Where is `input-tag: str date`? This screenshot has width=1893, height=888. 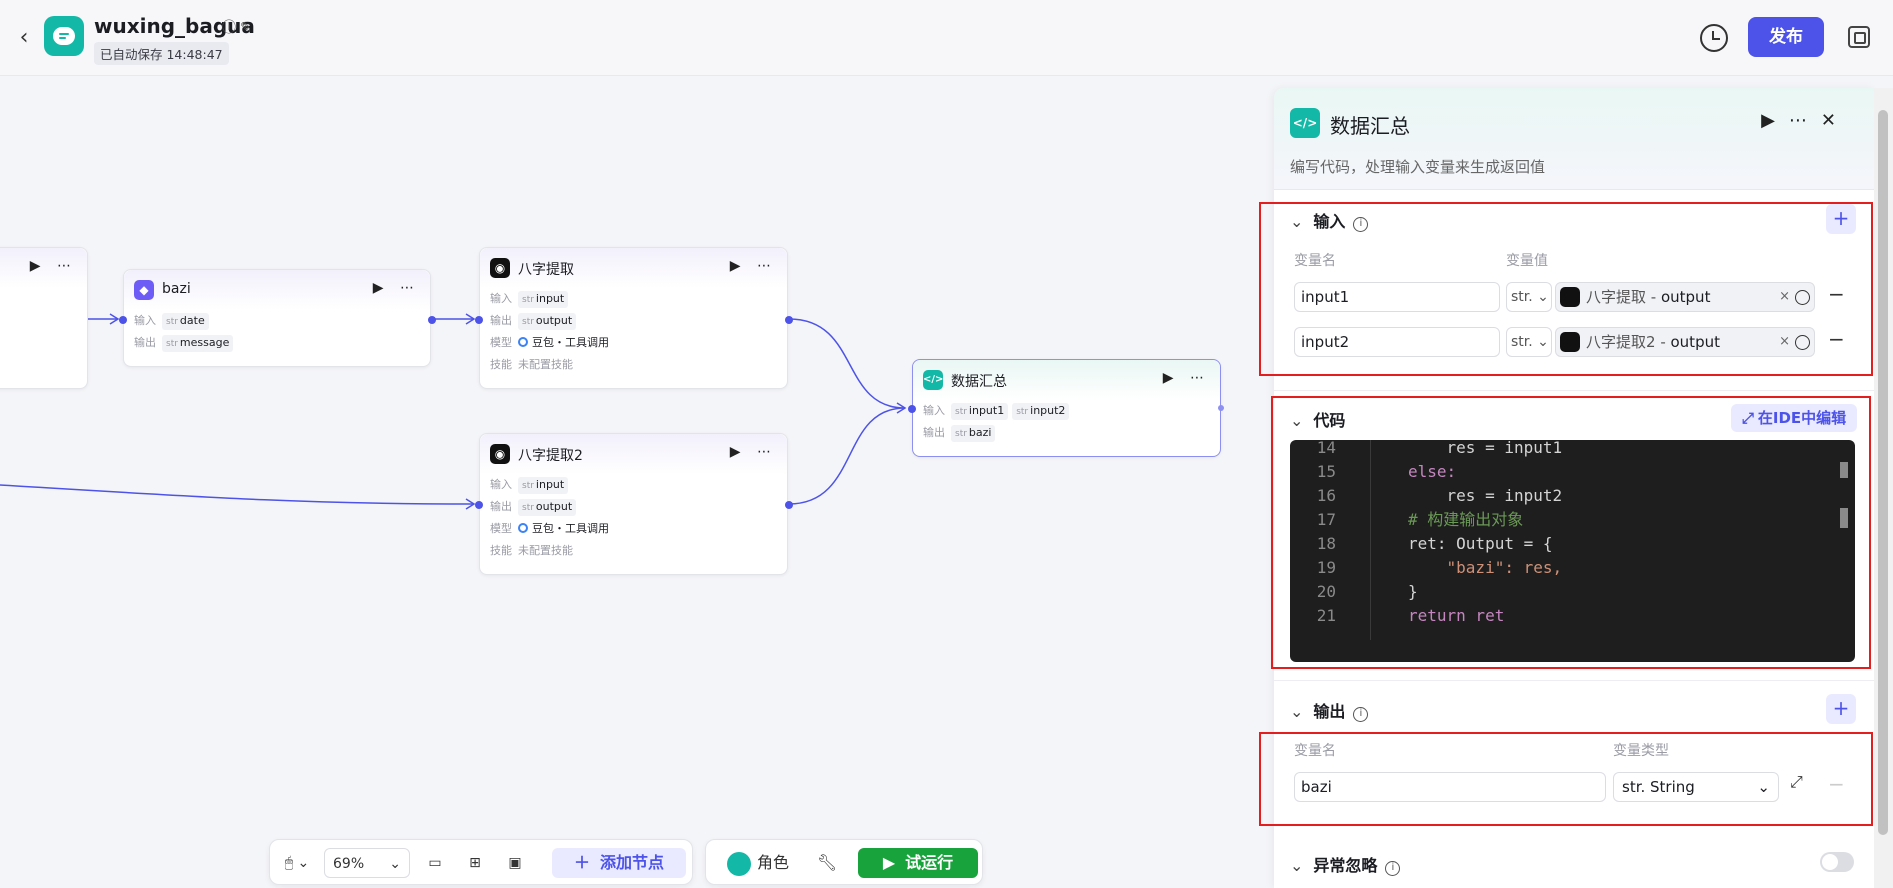
input-tag: str date is located at coordinates (185, 321).